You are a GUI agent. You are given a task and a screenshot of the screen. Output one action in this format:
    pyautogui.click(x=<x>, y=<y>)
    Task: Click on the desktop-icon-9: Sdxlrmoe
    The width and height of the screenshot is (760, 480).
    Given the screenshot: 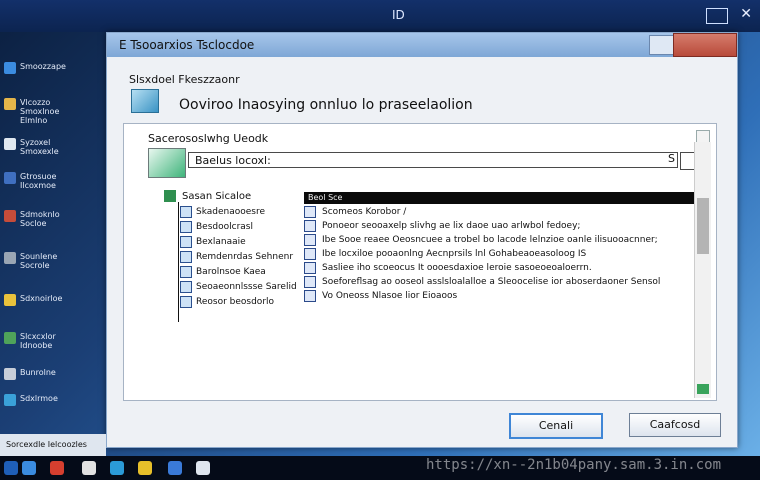 What is the action you would take?
    pyautogui.click(x=31, y=400)
    